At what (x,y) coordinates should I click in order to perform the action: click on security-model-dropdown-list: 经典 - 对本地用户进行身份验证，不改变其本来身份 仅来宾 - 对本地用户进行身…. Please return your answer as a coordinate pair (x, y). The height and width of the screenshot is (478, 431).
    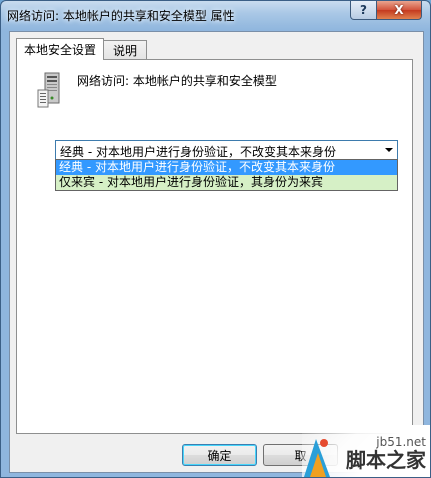
    Looking at the image, I should click on (226, 175).